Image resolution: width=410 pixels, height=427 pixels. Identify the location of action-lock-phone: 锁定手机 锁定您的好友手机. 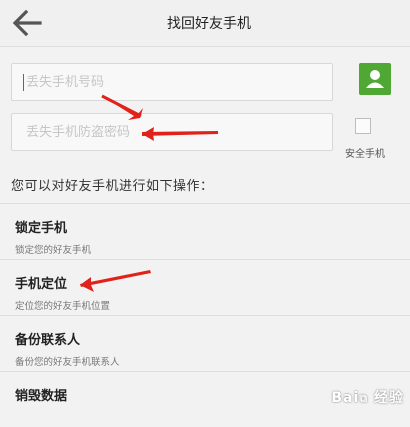
(205, 231).